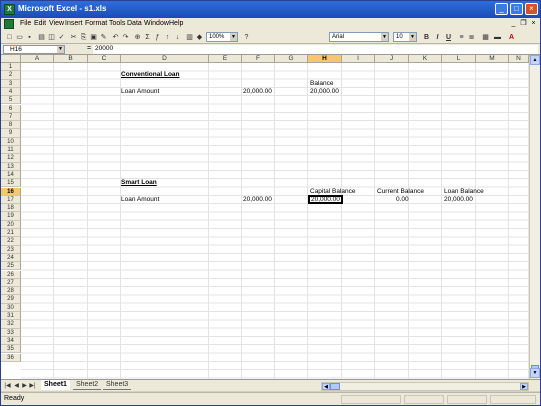 This screenshot has width=541, height=406. What do you see at coordinates (11, 283) in the screenshot?
I see `row-header-27: 27` at bounding box center [11, 283].